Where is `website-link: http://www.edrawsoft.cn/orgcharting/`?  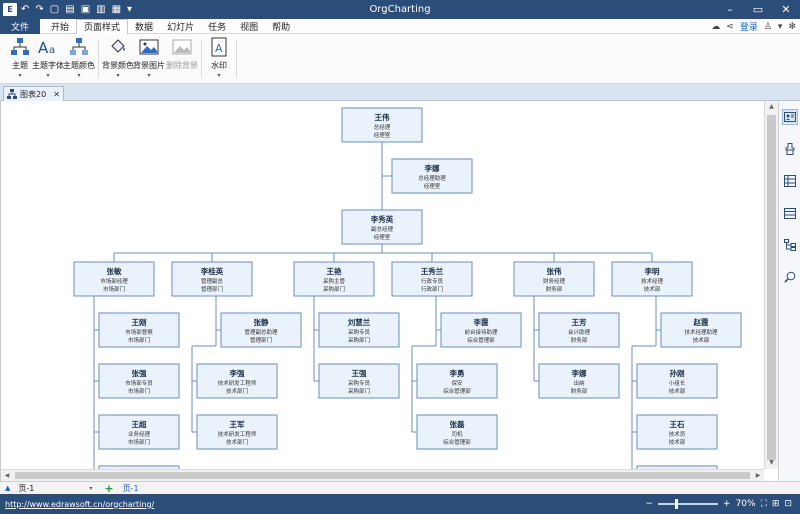
website-link: http://www.edrawsoft.cn/orgcharting/ is located at coordinates (79, 504).